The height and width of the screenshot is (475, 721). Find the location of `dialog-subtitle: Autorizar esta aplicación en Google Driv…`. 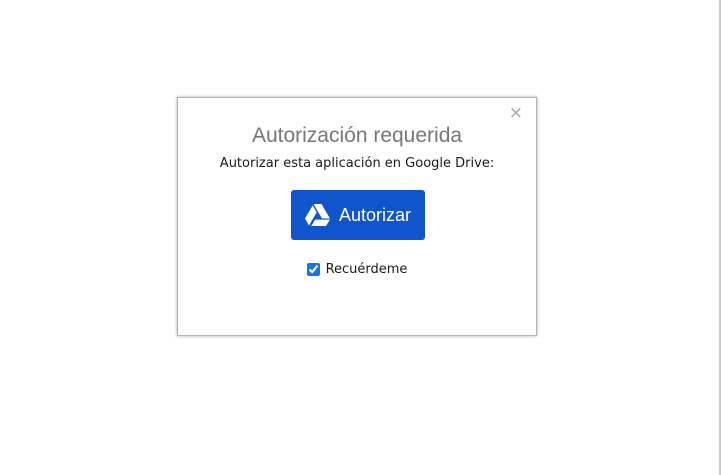

dialog-subtitle: Autorizar esta aplicación en Google Driv… is located at coordinates (357, 163).